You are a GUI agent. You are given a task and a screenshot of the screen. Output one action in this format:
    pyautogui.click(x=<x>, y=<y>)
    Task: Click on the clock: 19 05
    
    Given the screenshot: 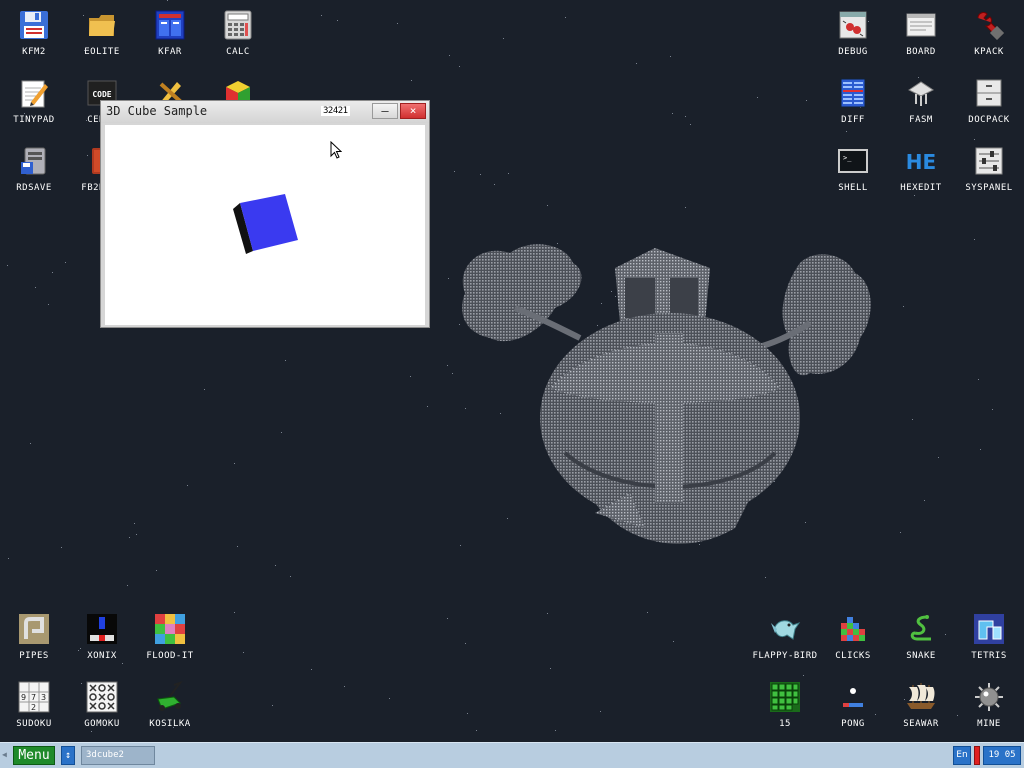 What is the action you would take?
    pyautogui.click(x=1002, y=755)
    